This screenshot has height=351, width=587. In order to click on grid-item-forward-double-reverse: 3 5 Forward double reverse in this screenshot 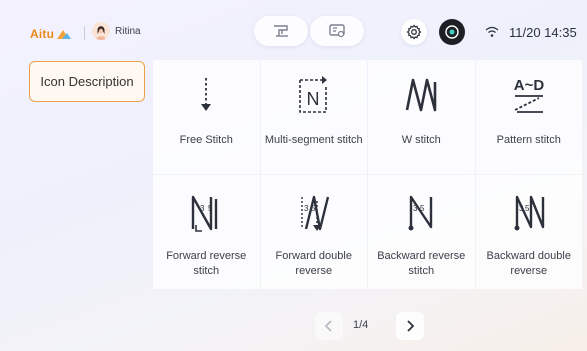, I will do `click(313, 232)`.